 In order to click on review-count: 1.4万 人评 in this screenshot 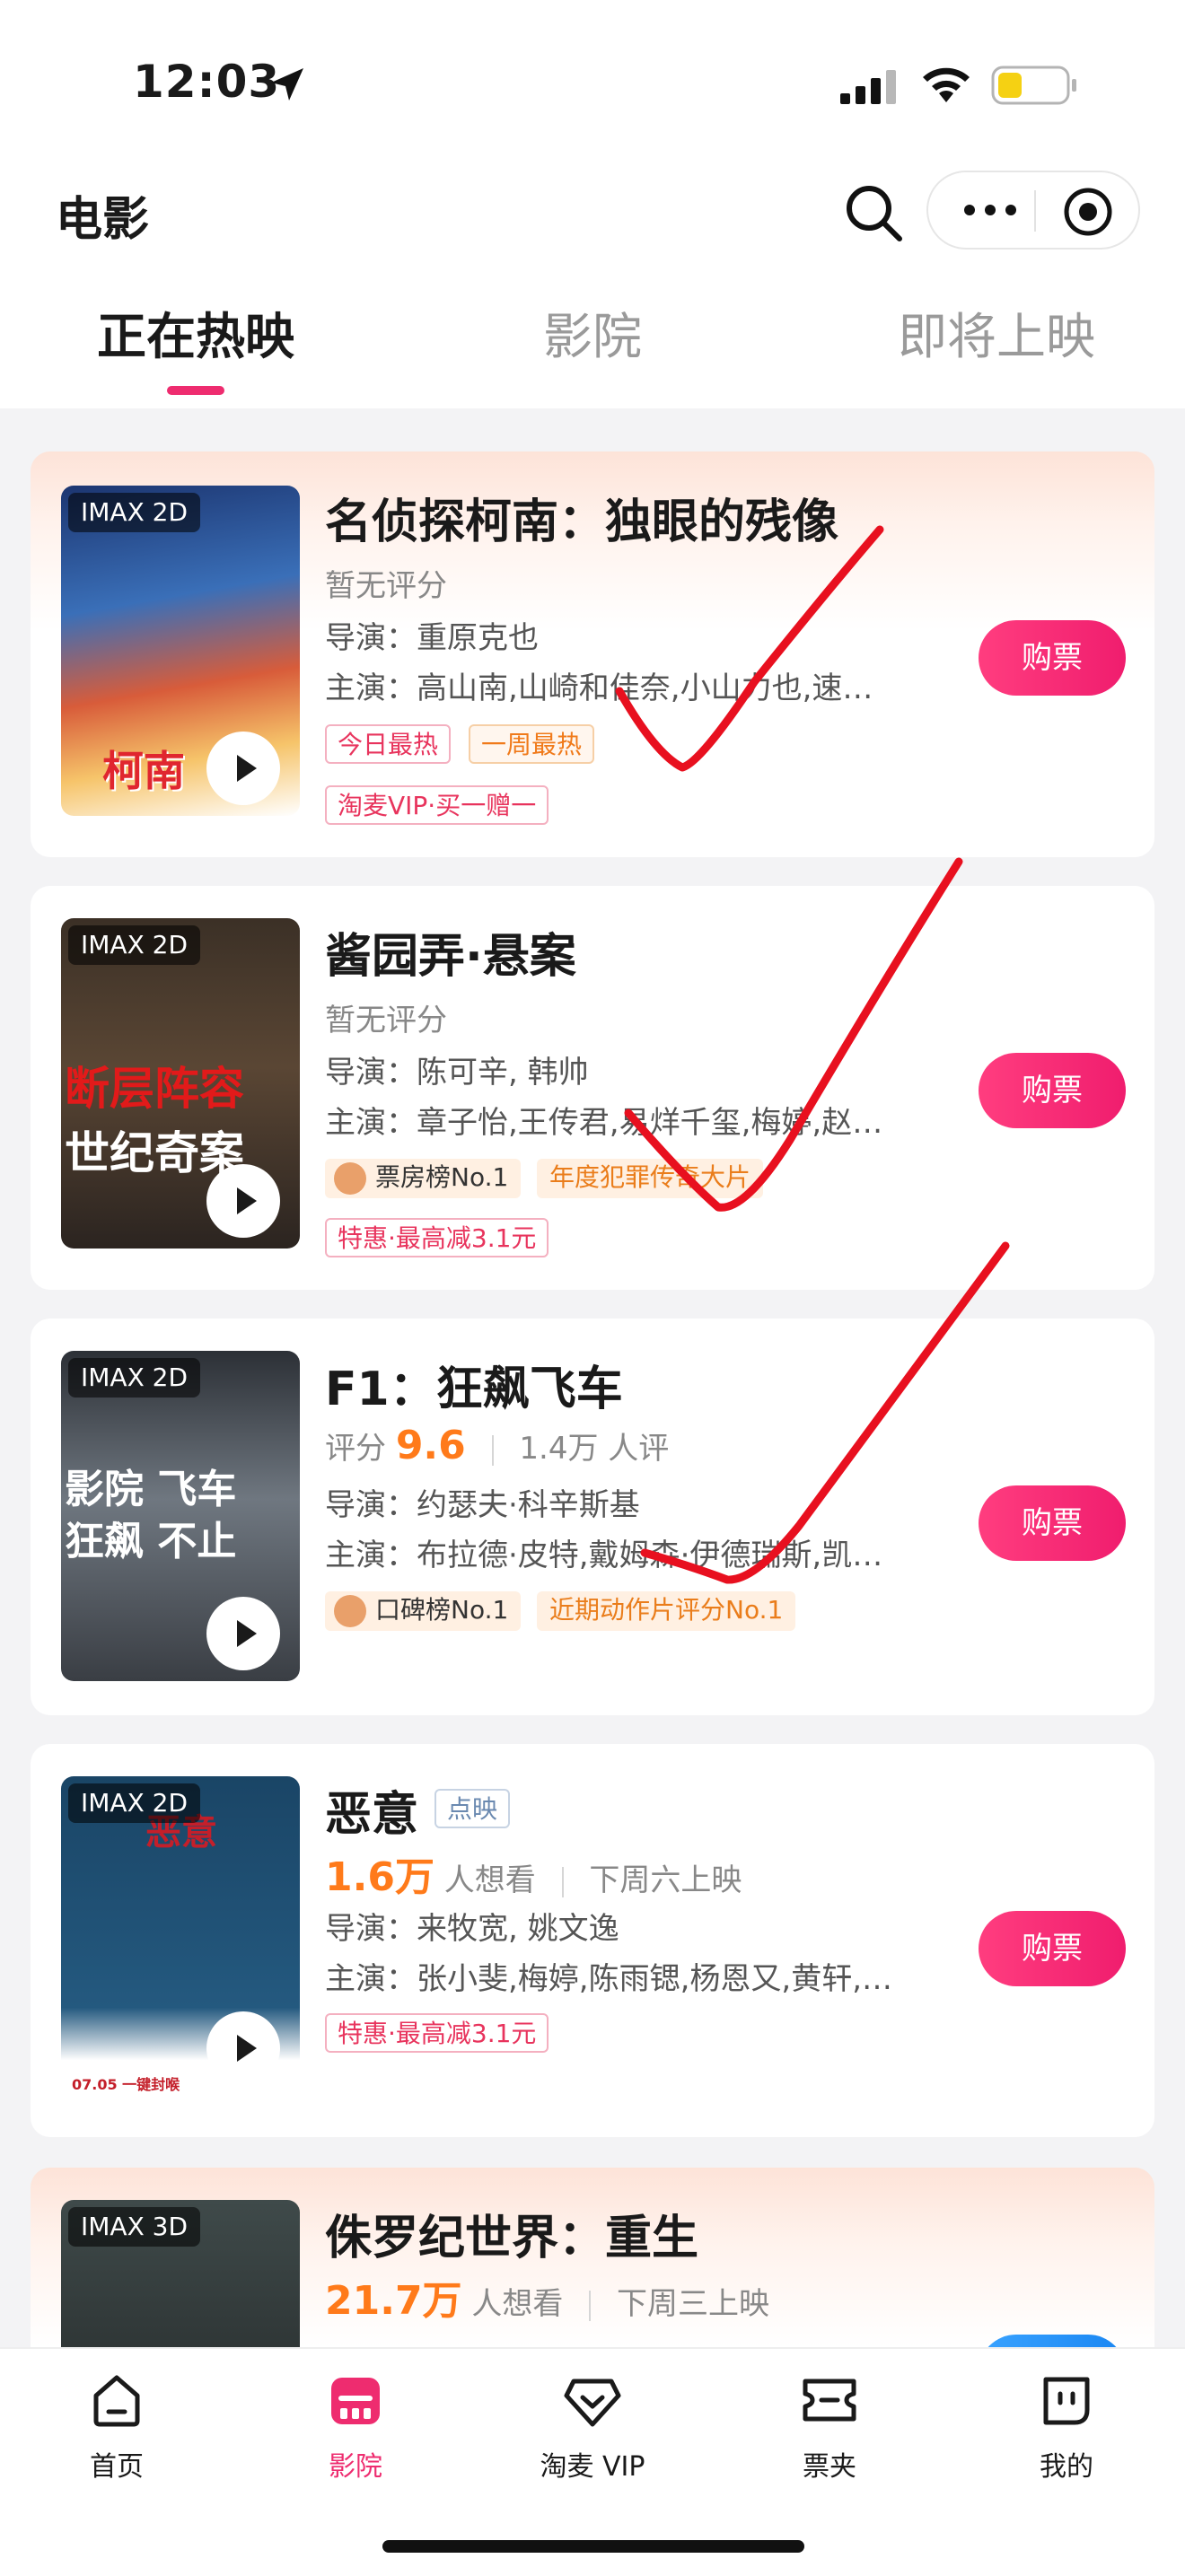, I will do `click(594, 1449)`.